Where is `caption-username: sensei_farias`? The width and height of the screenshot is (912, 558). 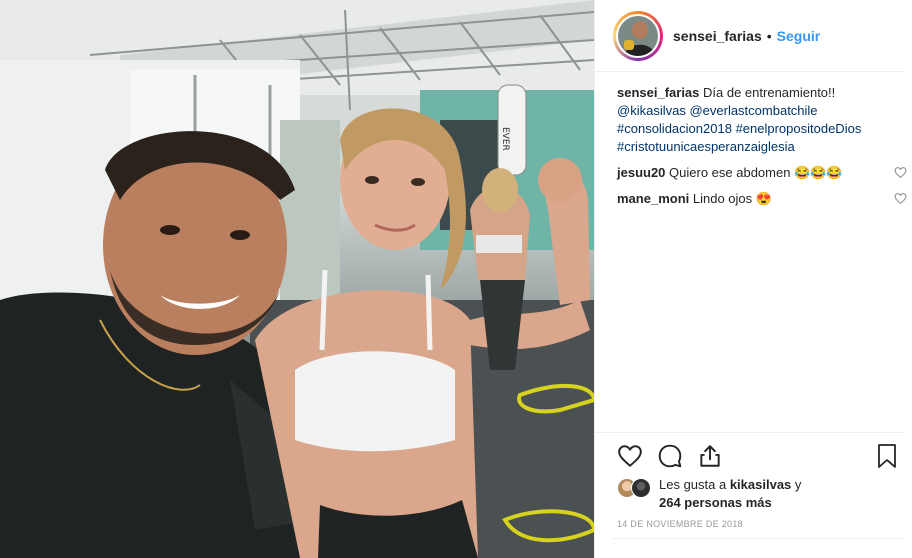 caption-username: sensei_farias is located at coordinates (658, 92).